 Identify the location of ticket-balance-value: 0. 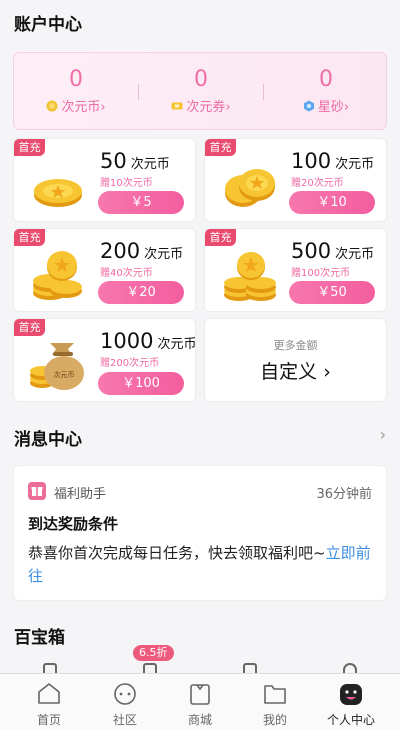
(201, 79).